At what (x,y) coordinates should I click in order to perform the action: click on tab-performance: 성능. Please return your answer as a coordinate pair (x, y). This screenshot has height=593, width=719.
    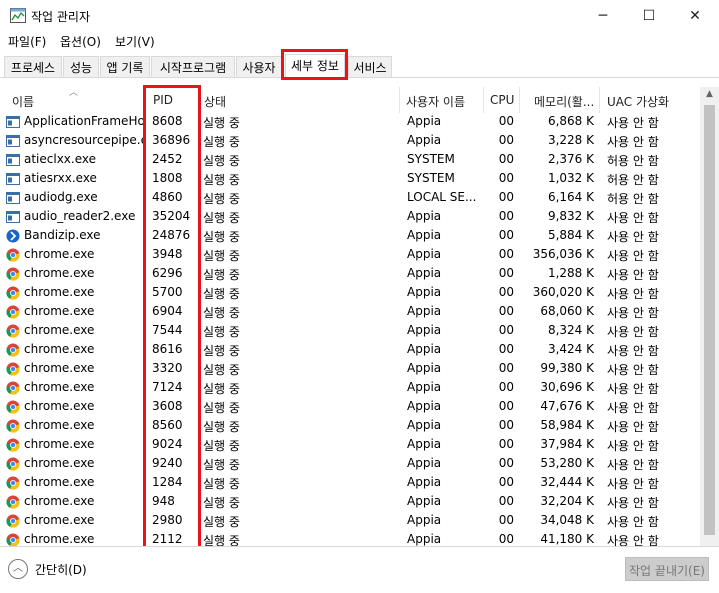
    Looking at the image, I should click on (81, 66).